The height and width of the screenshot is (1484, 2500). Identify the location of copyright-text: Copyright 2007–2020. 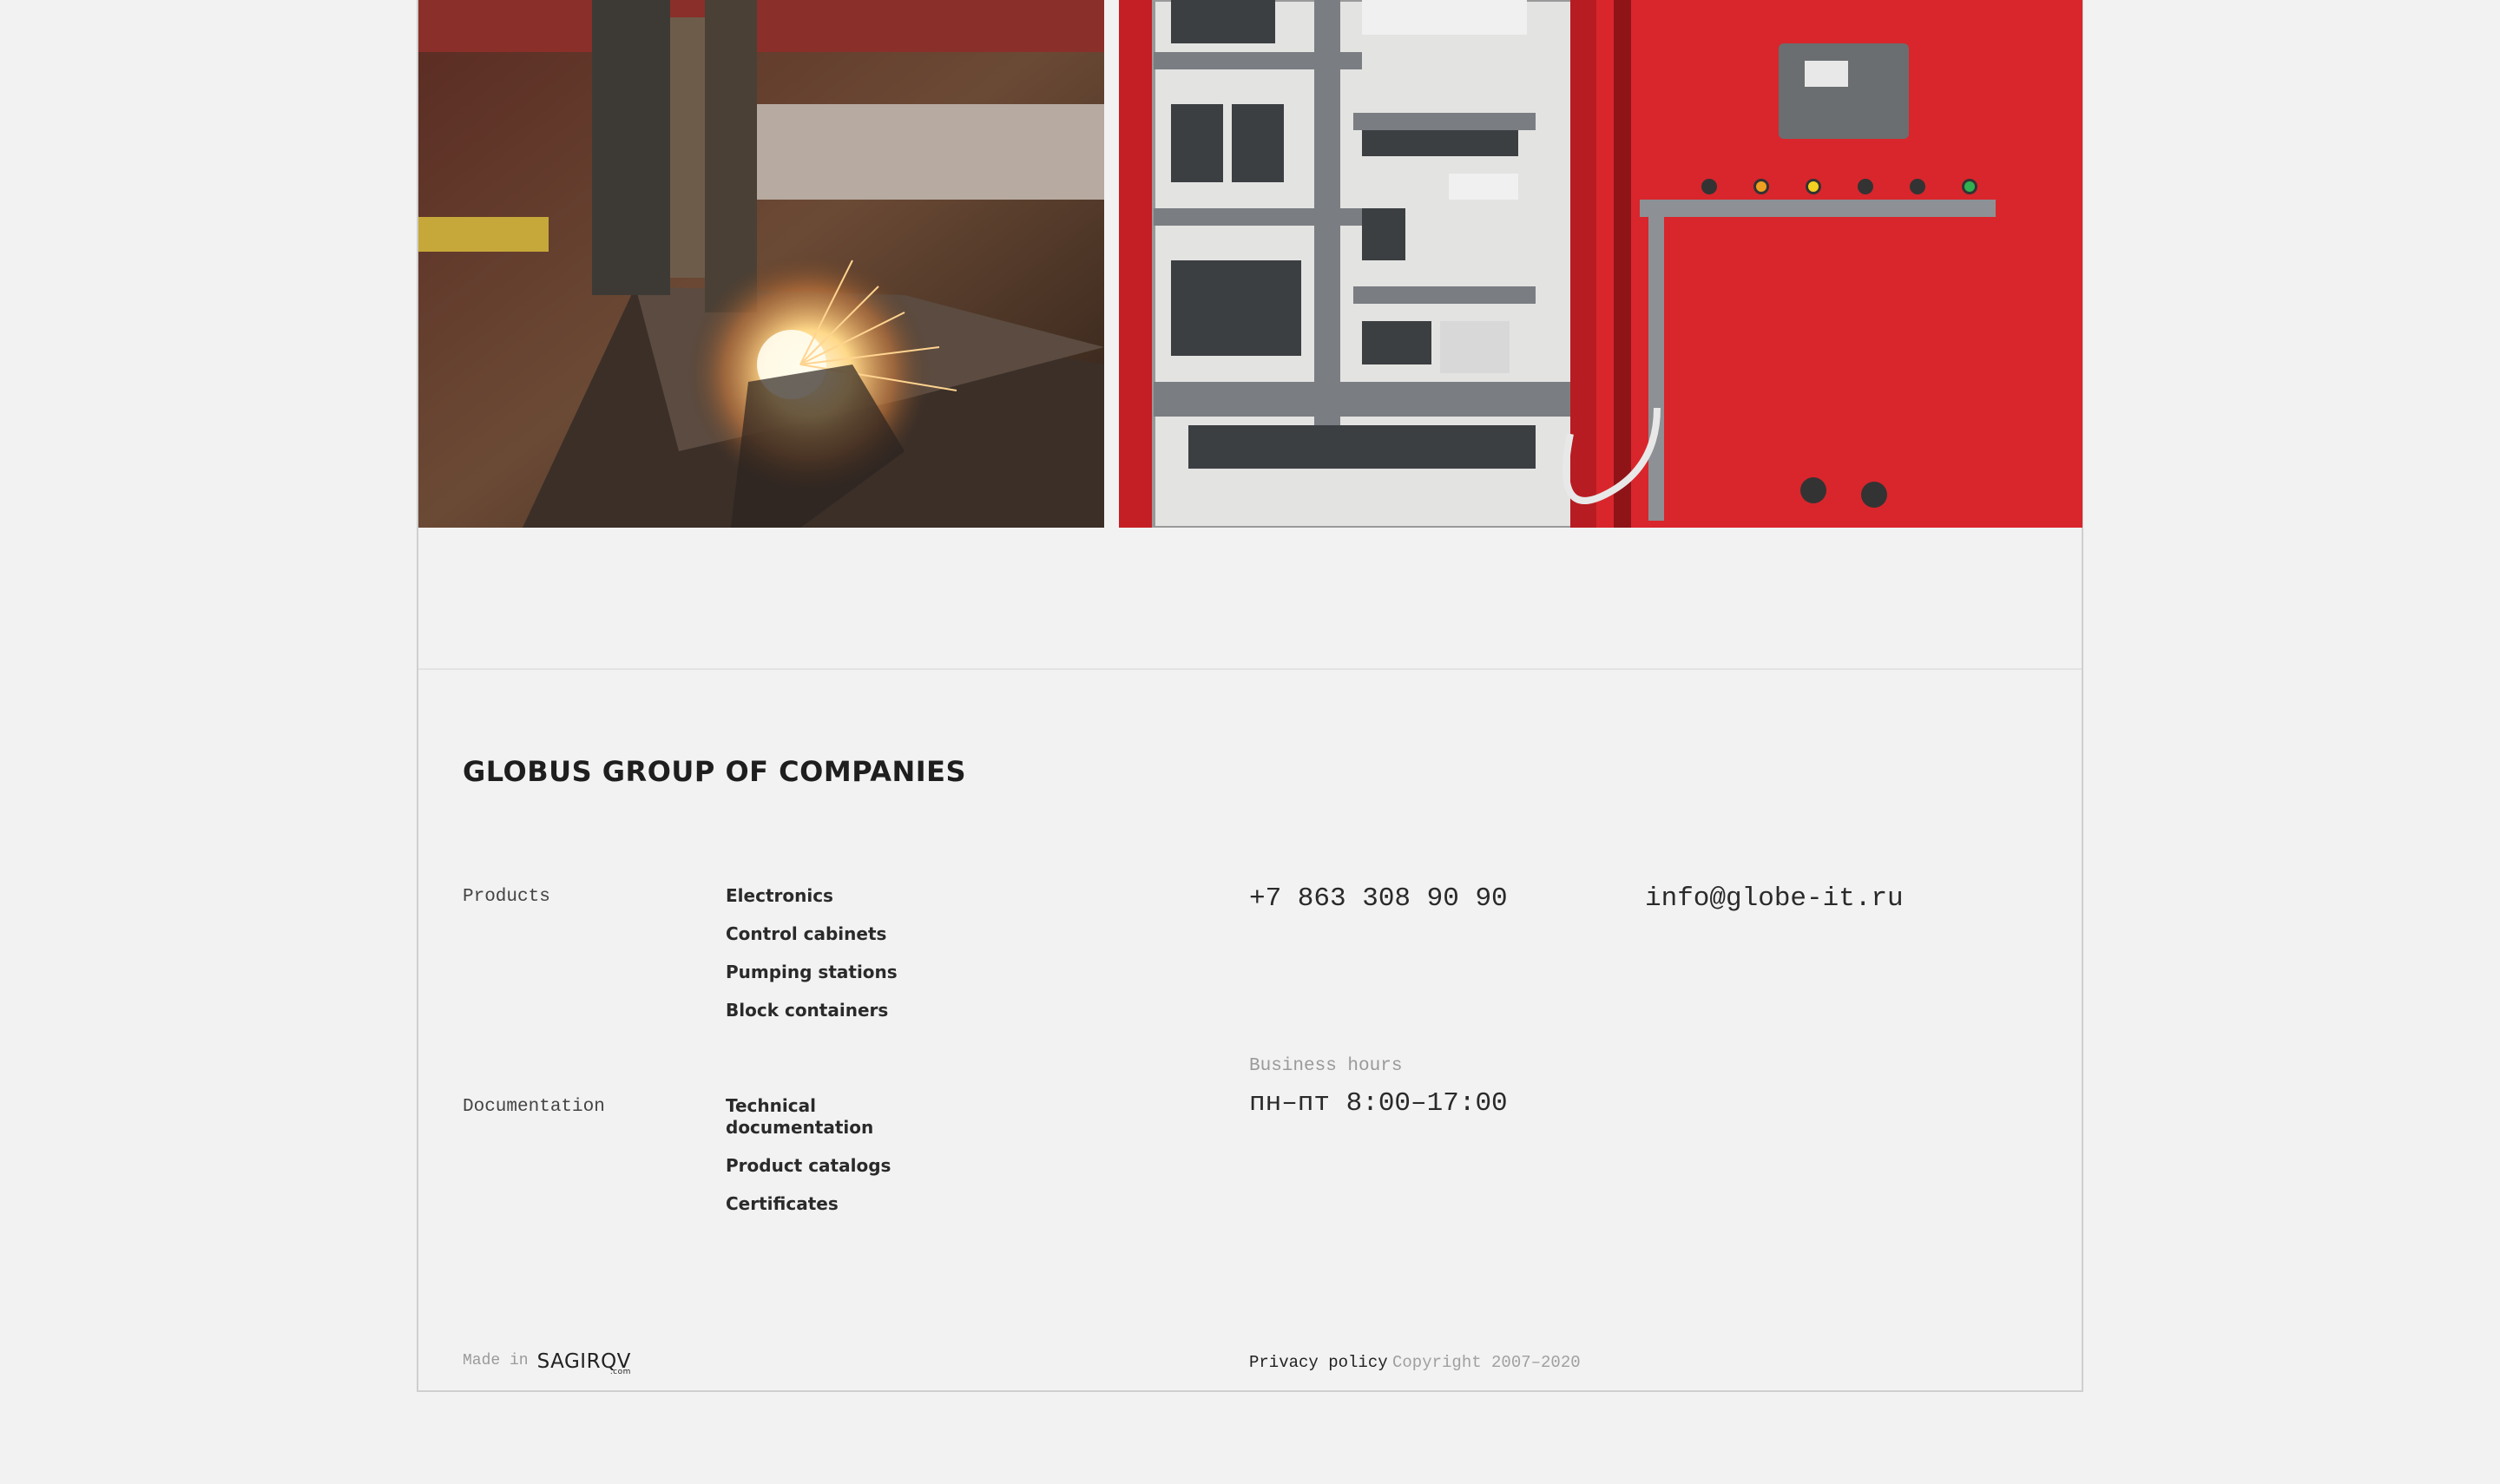
(1486, 1363).